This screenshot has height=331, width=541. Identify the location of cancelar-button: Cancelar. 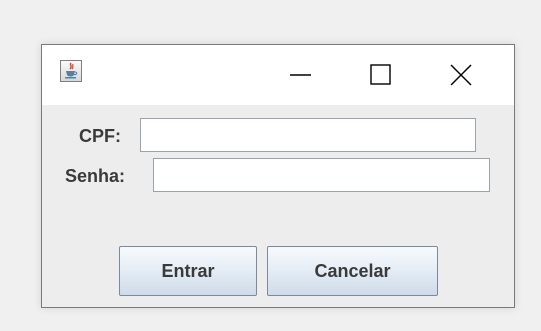
(352, 271).